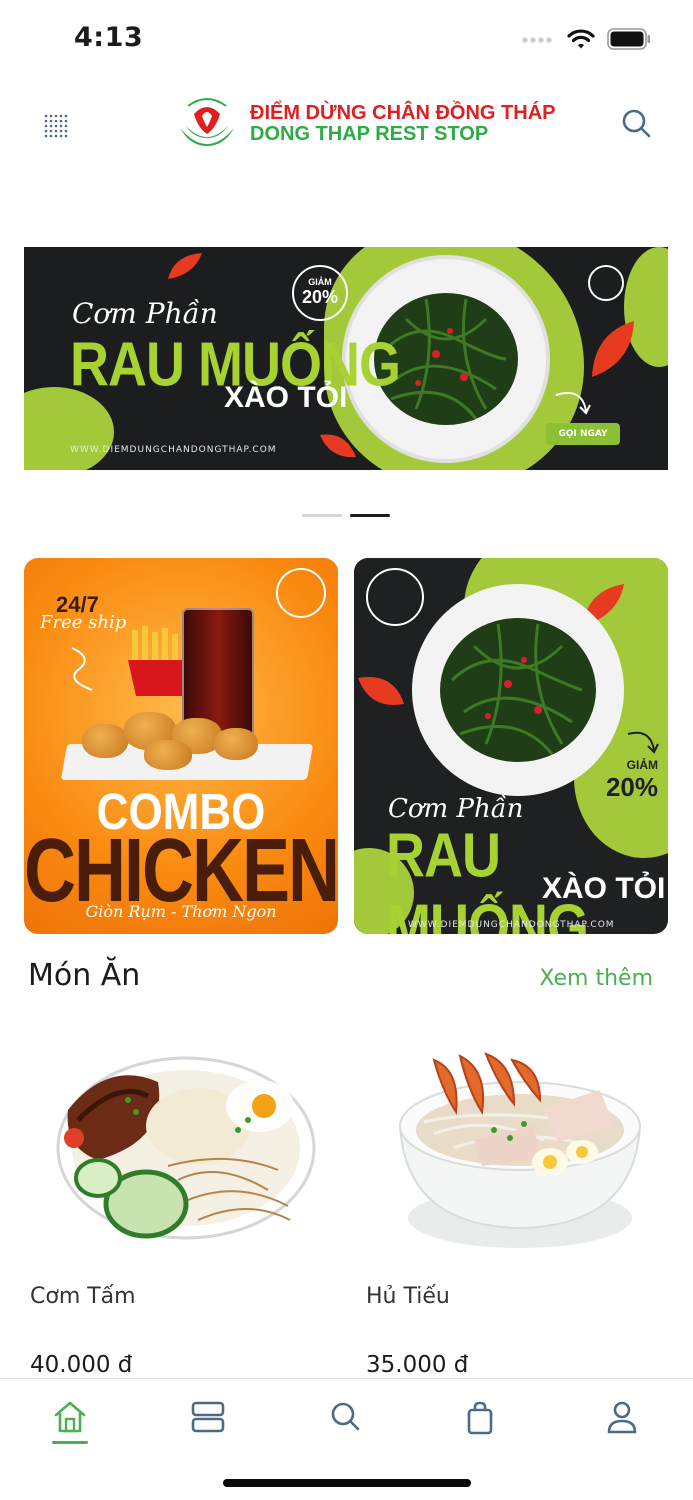  I want to click on product-name: Hủ Tiếu, so click(408, 1296).